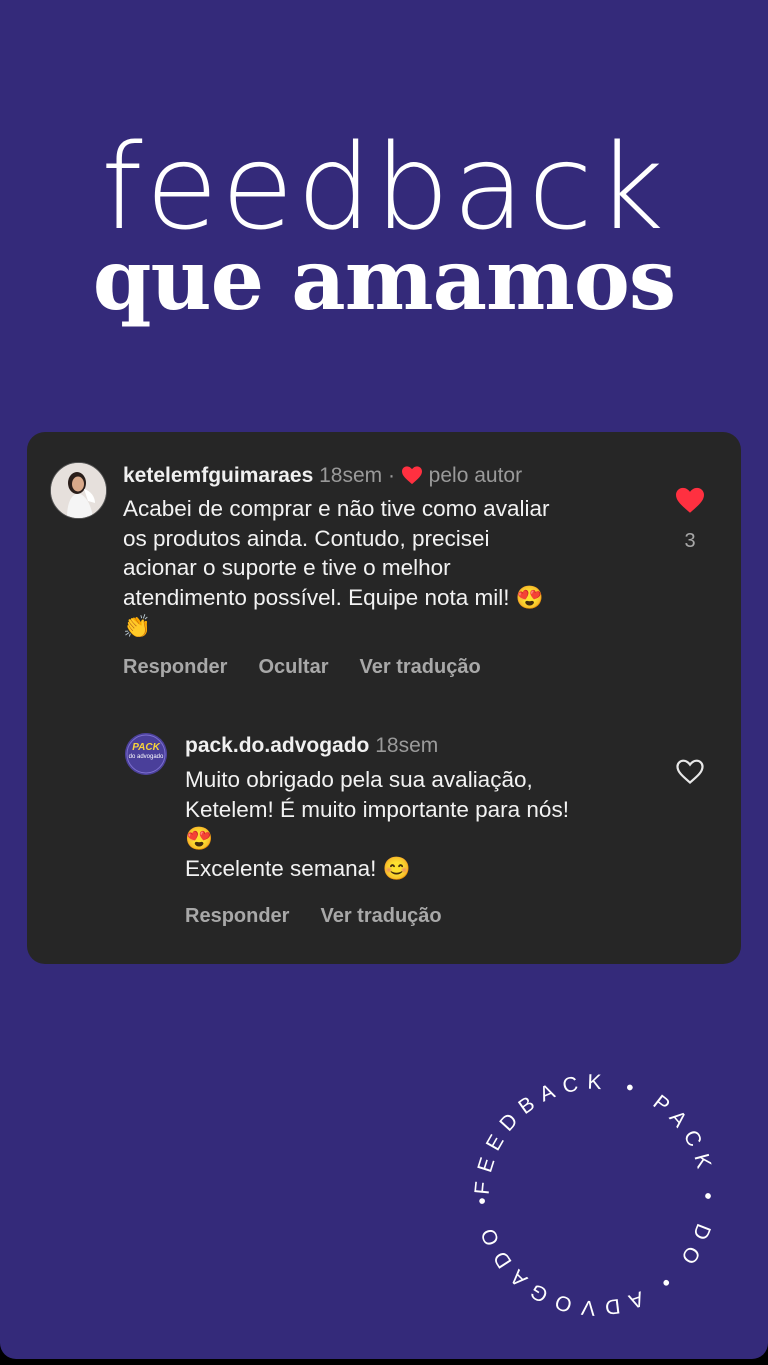  I want to click on logo-text-2: do advogado, so click(146, 757).